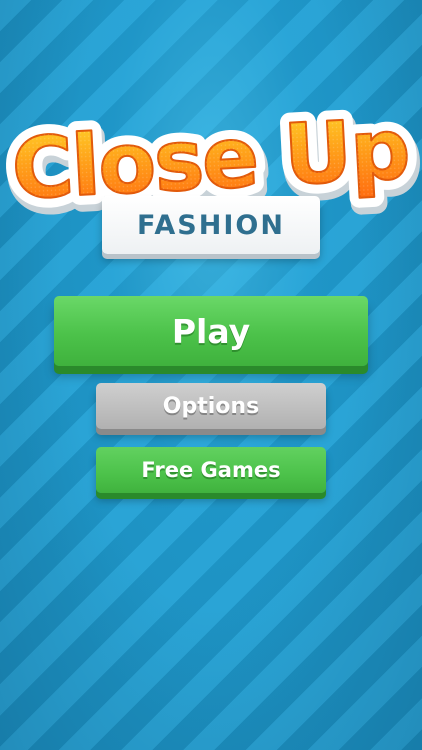 The width and height of the screenshot is (422, 750). I want to click on play-button-label: Play, so click(211, 331).